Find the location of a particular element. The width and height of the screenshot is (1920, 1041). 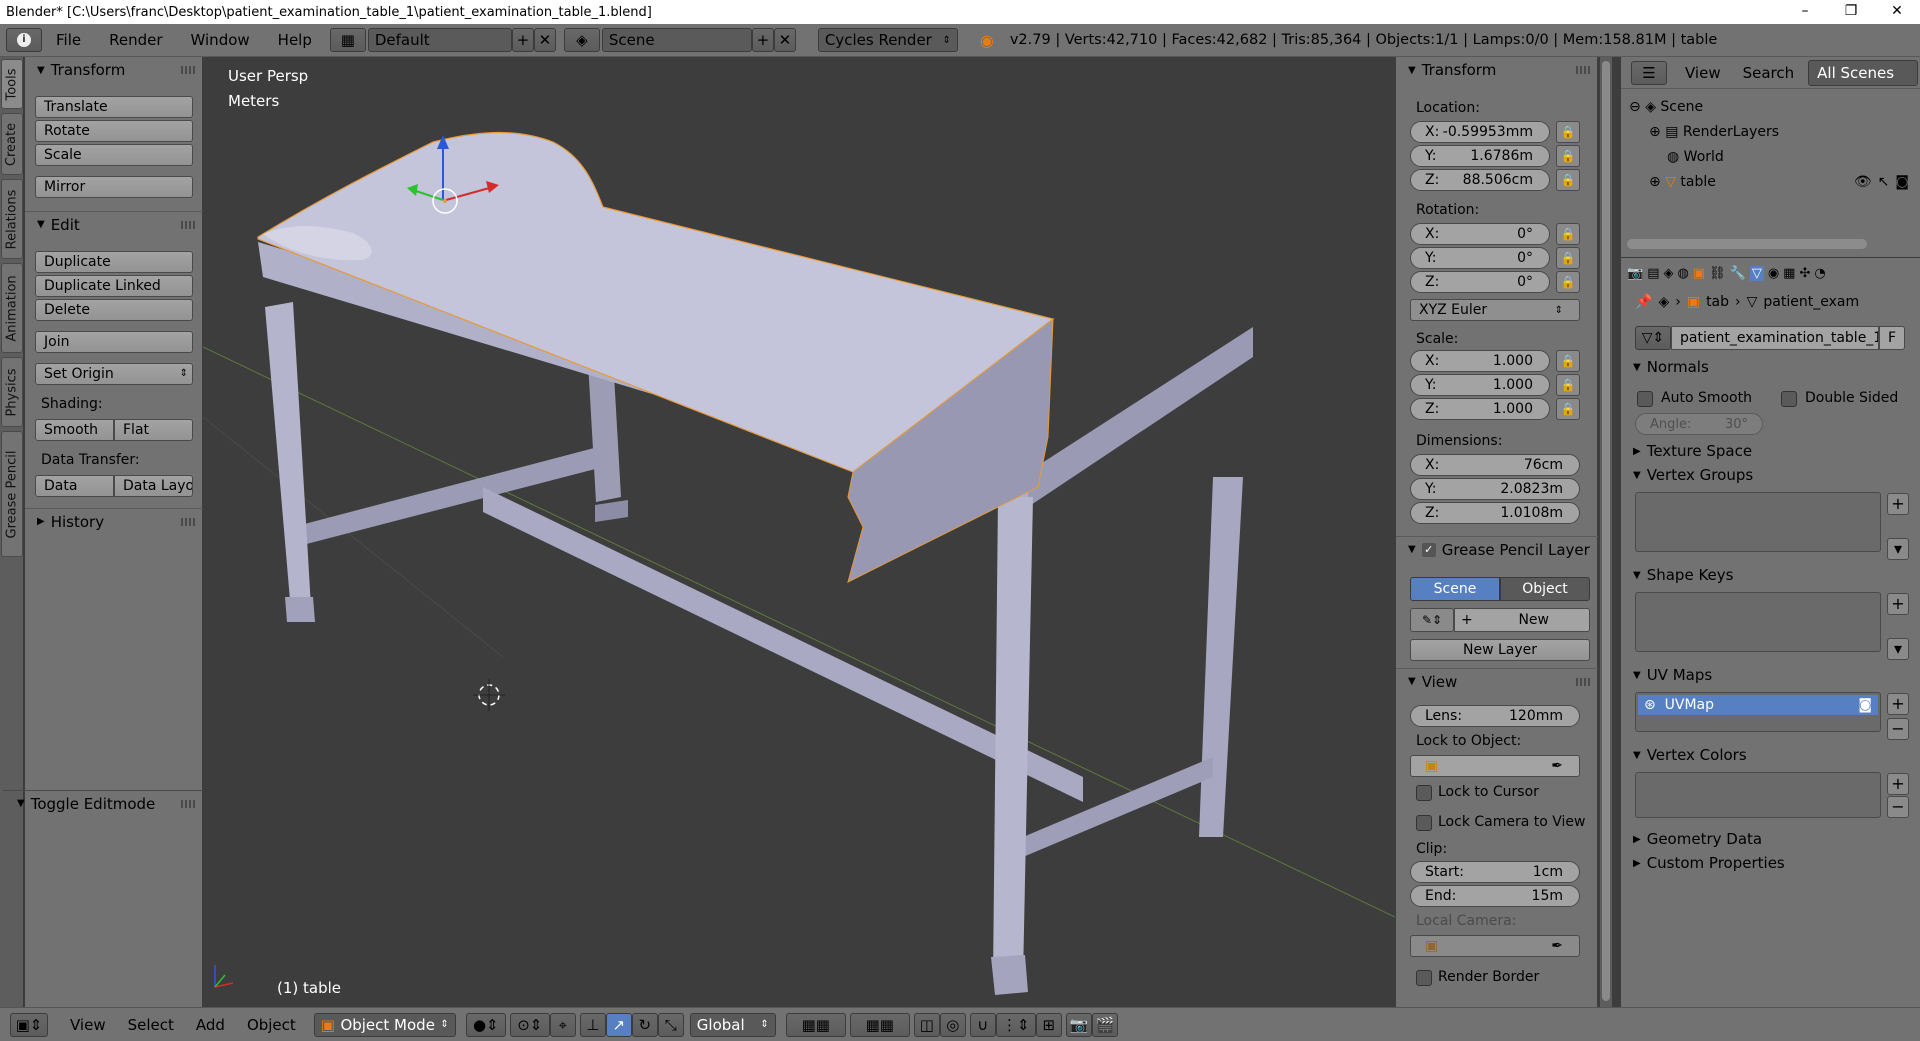

pencil-icon: ✎⇕ is located at coordinates (1432, 620).